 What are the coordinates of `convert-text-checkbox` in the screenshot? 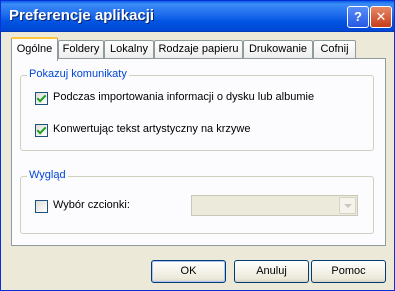 It's located at (41, 130).